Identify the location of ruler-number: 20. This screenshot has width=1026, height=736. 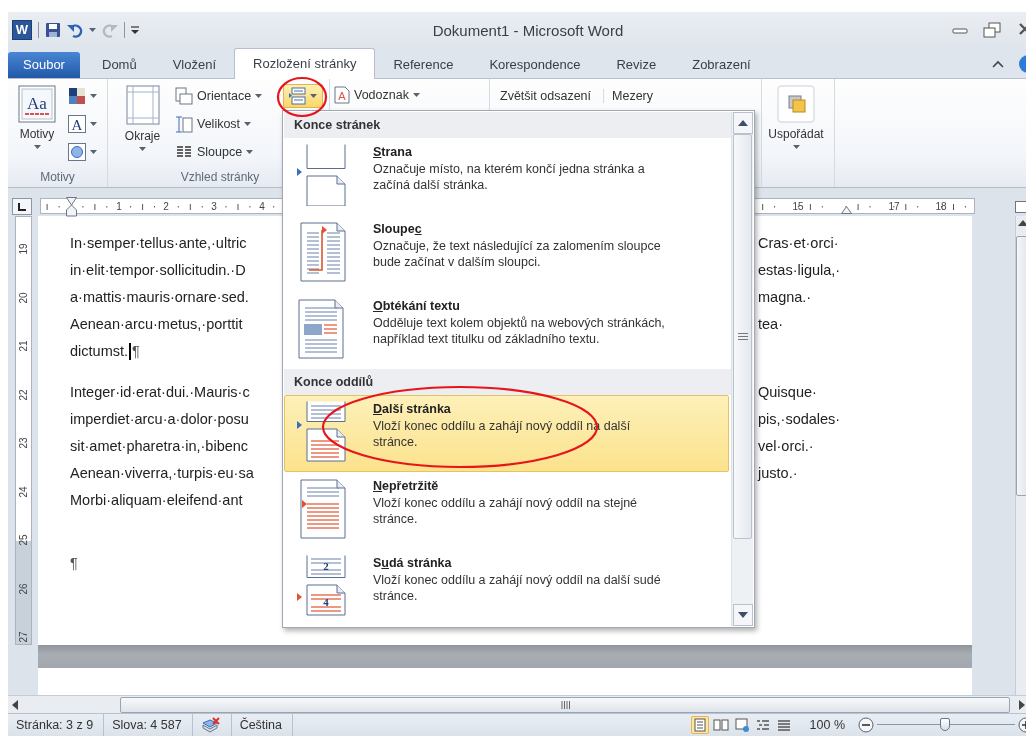
(23, 297).